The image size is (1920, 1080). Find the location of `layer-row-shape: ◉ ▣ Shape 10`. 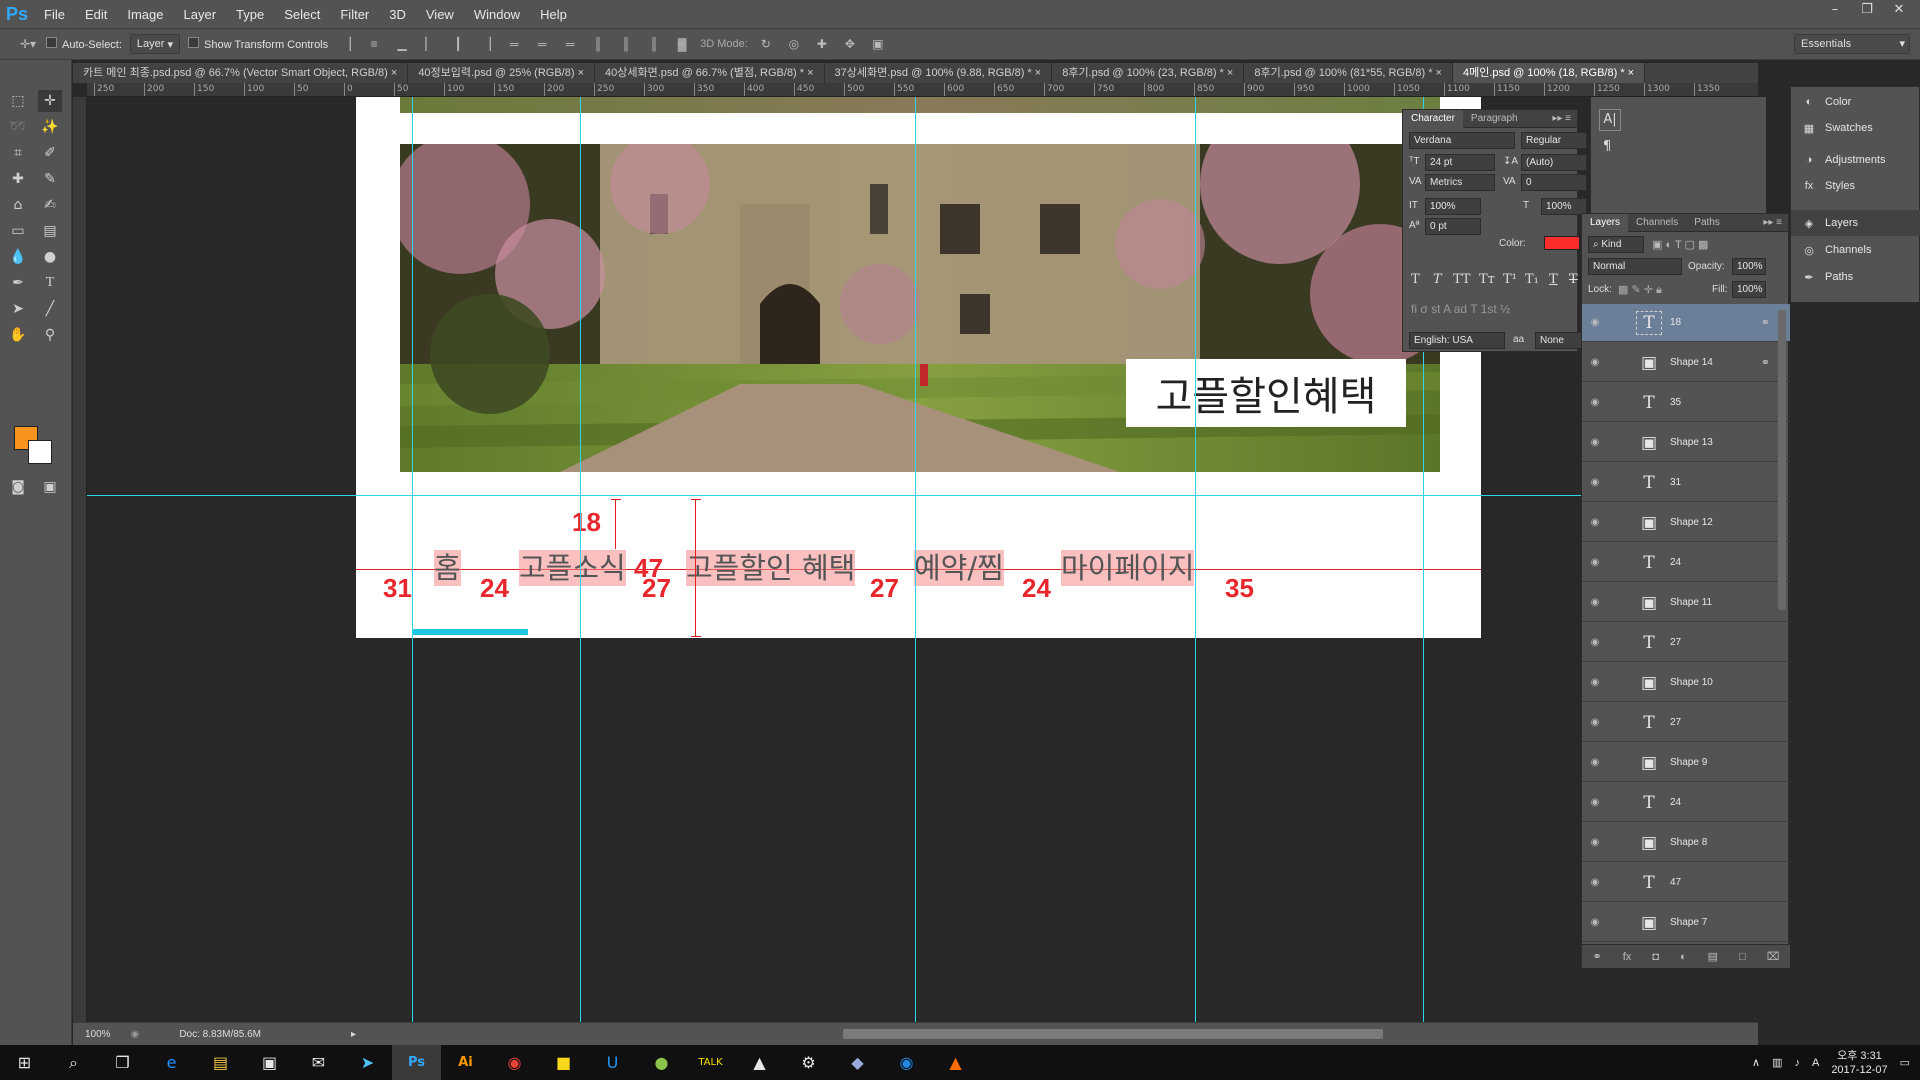

layer-row-shape: ◉ ▣ Shape 10 is located at coordinates (1686, 683).